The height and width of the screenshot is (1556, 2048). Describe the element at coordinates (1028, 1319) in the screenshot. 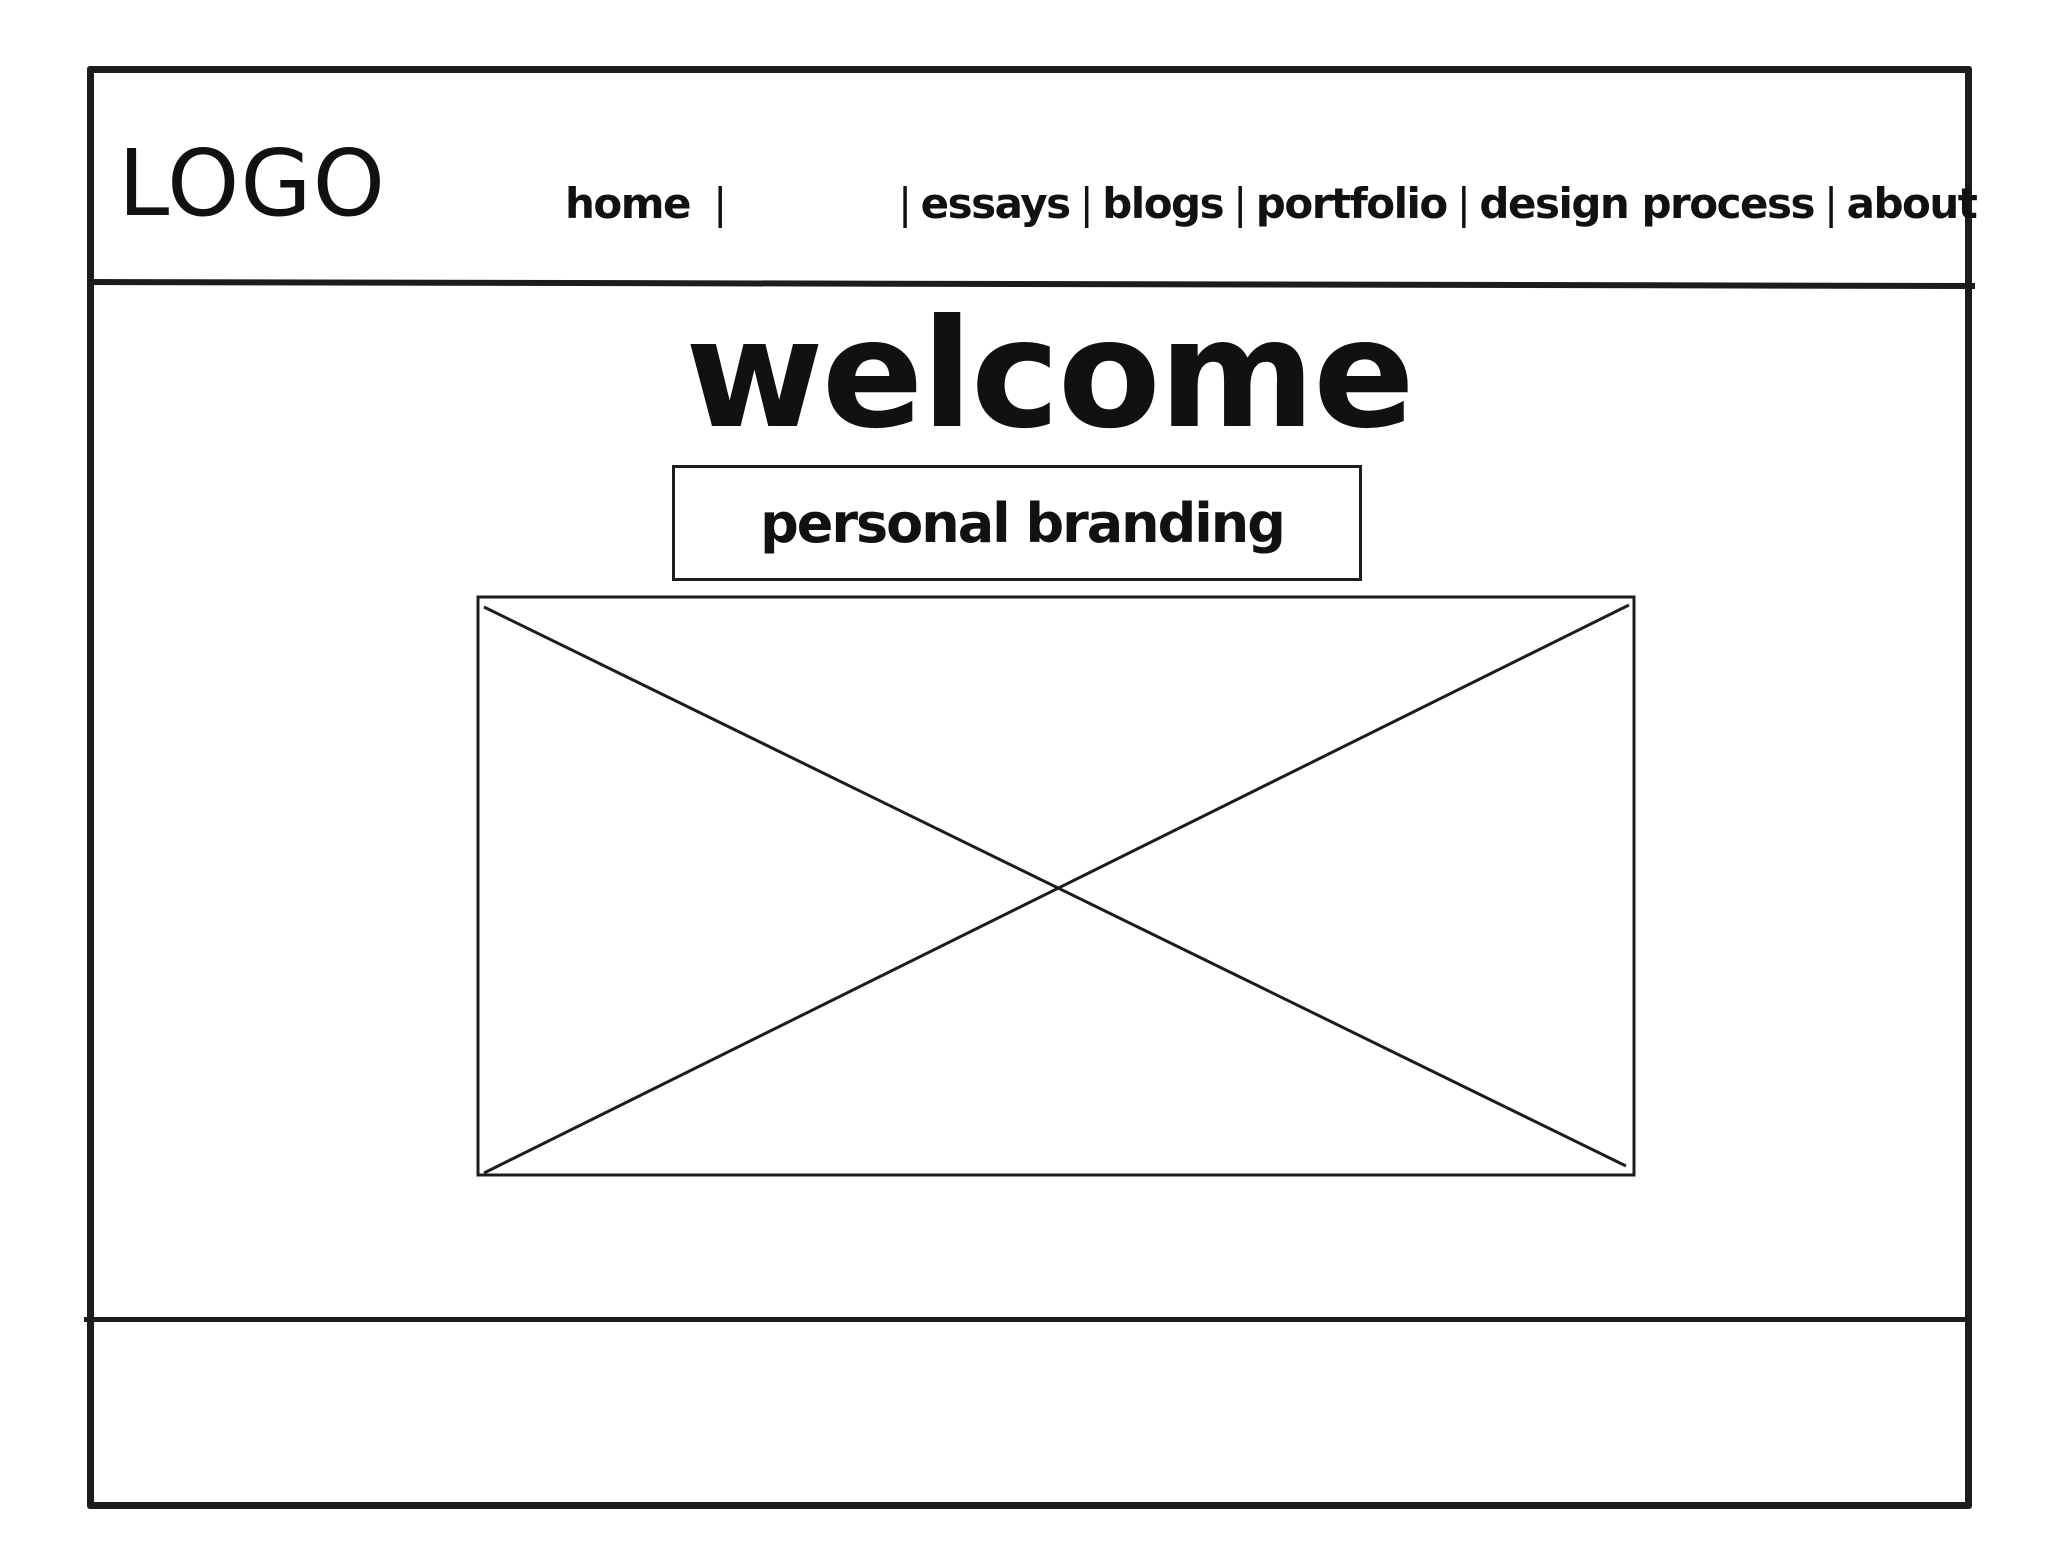

I see `footer-divider` at that location.